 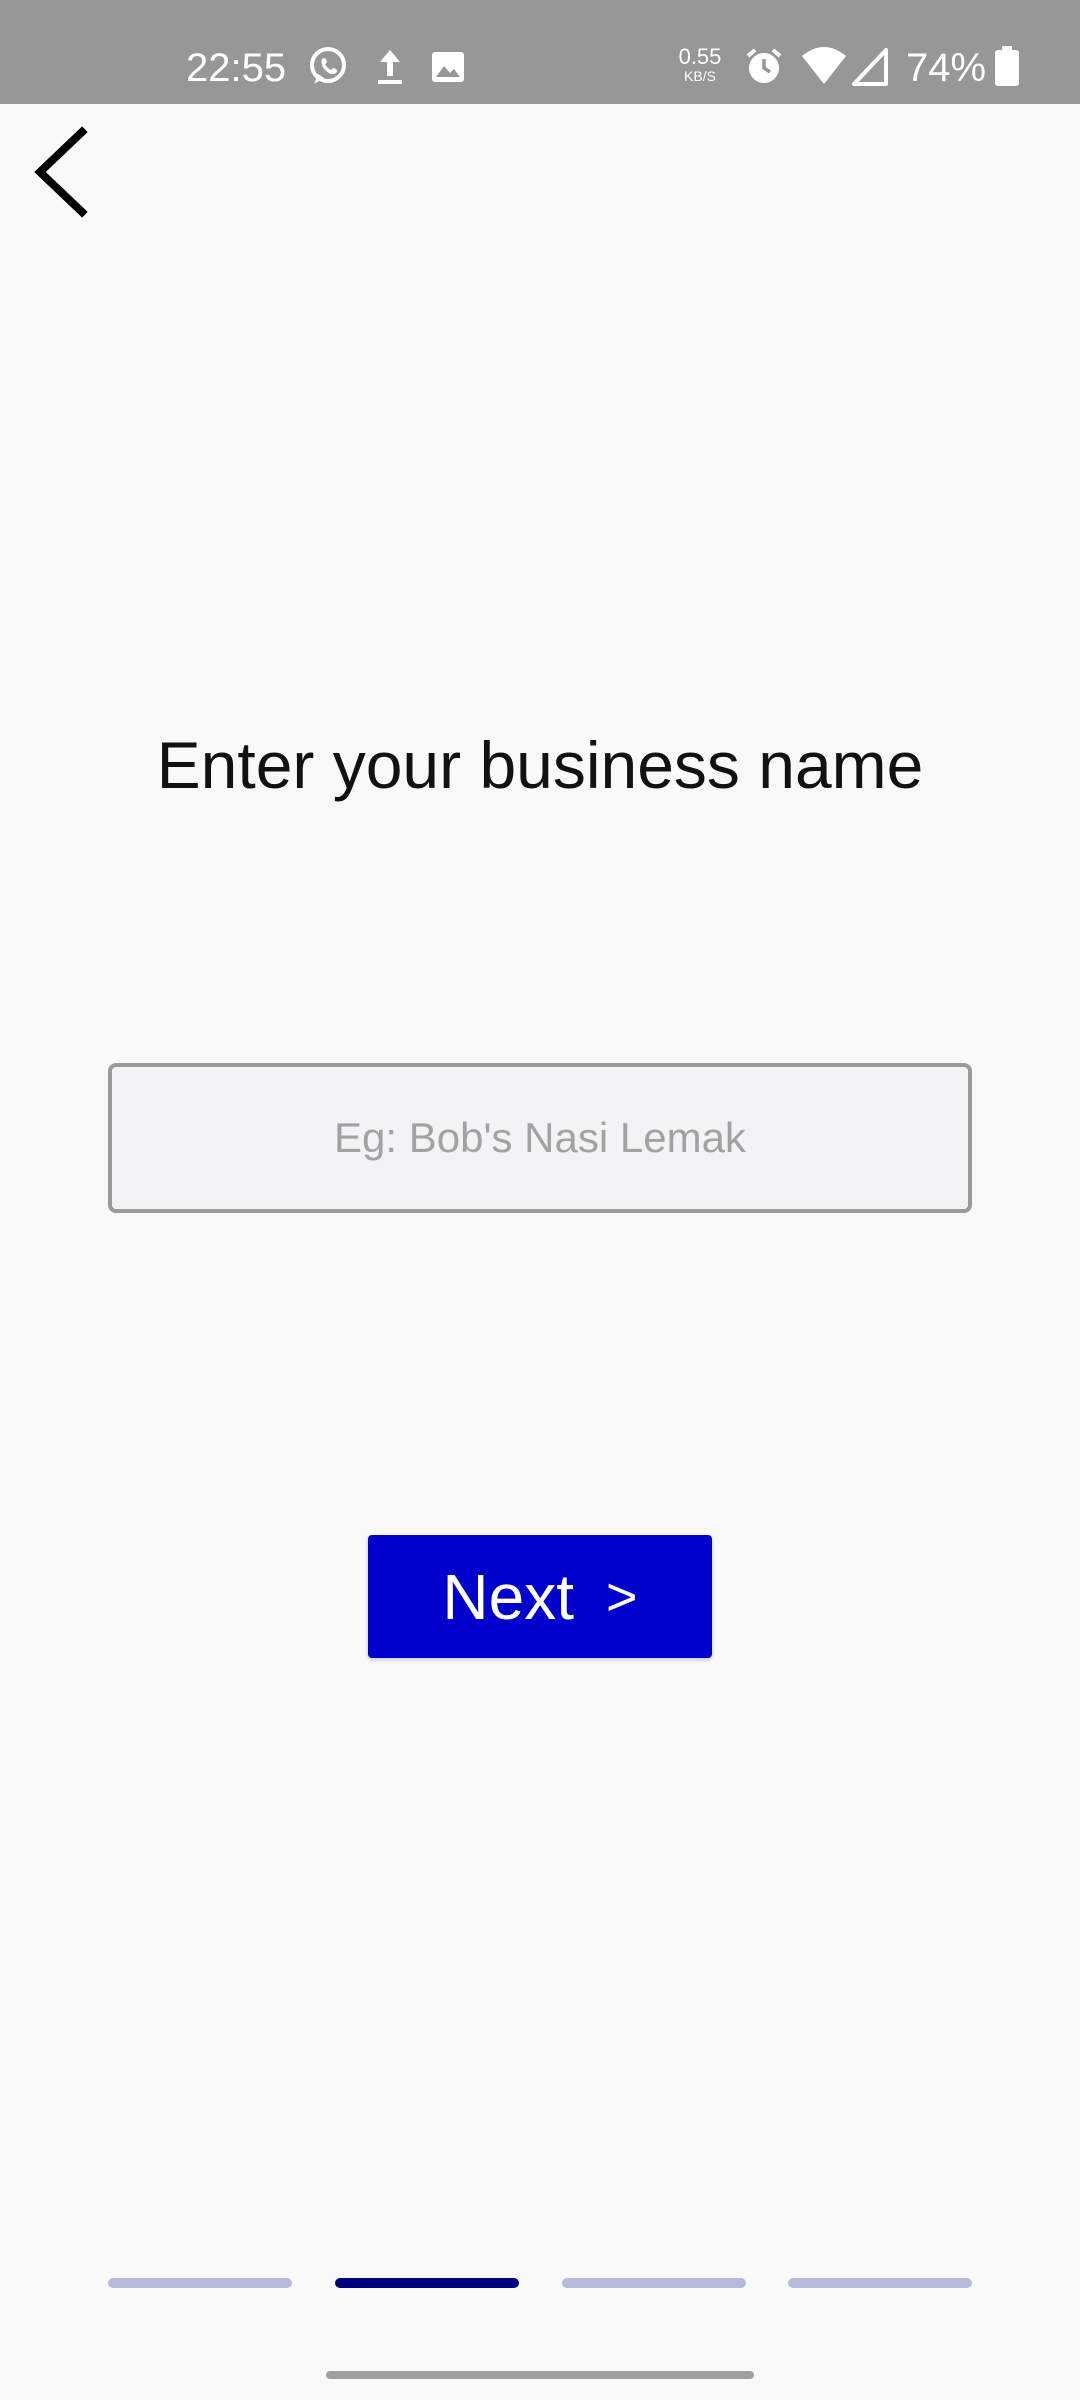 What do you see at coordinates (700, 56) in the screenshot?
I see `network-speed-value: 0.55` at bounding box center [700, 56].